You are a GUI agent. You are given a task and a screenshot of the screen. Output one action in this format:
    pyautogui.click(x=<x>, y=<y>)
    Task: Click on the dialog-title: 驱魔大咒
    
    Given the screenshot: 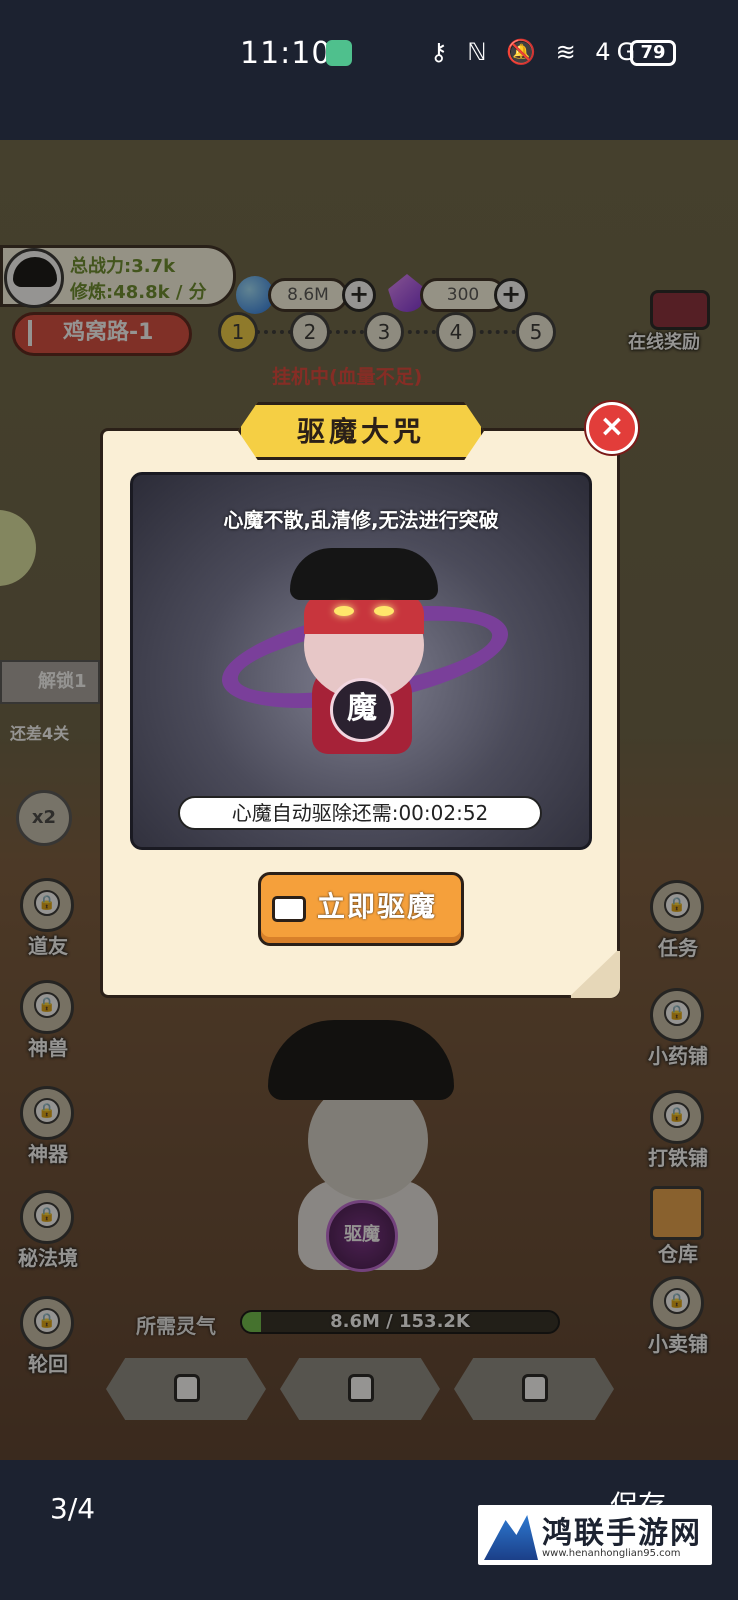 What is the action you would take?
    pyautogui.click(x=360, y=431)
    